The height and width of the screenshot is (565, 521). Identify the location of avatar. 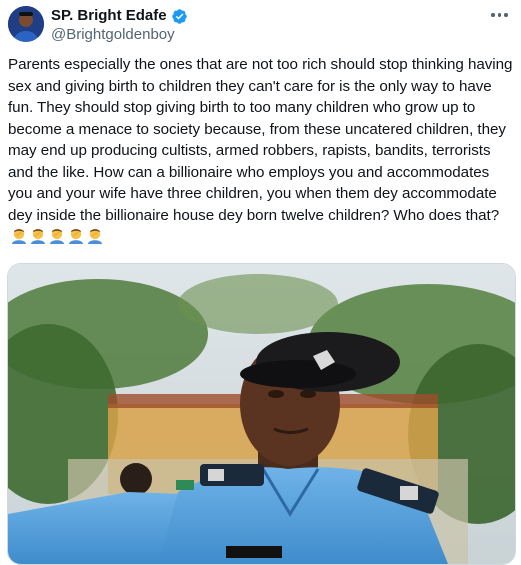
(26, 24).